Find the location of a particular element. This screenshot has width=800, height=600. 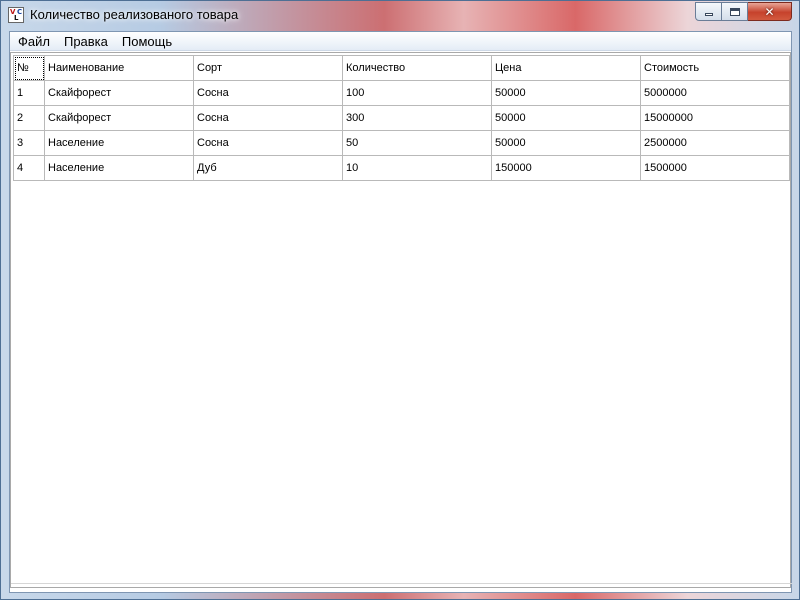

close-icon: ✕ is located at coordinates (769, 11).